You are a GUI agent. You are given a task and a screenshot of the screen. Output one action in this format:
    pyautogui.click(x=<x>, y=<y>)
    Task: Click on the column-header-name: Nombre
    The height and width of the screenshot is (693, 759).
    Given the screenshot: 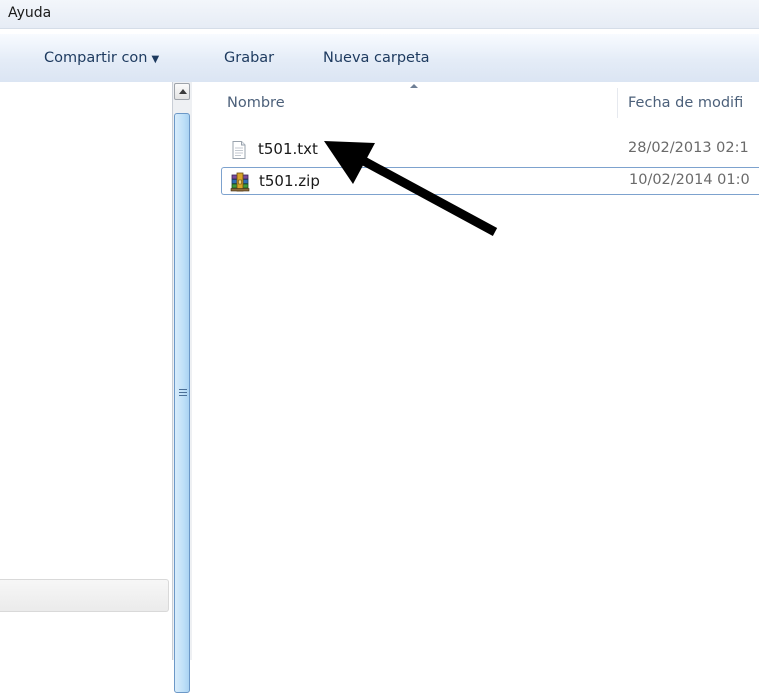 What is the action you would take?
    pyautogui.click(x=256, y=103)
    